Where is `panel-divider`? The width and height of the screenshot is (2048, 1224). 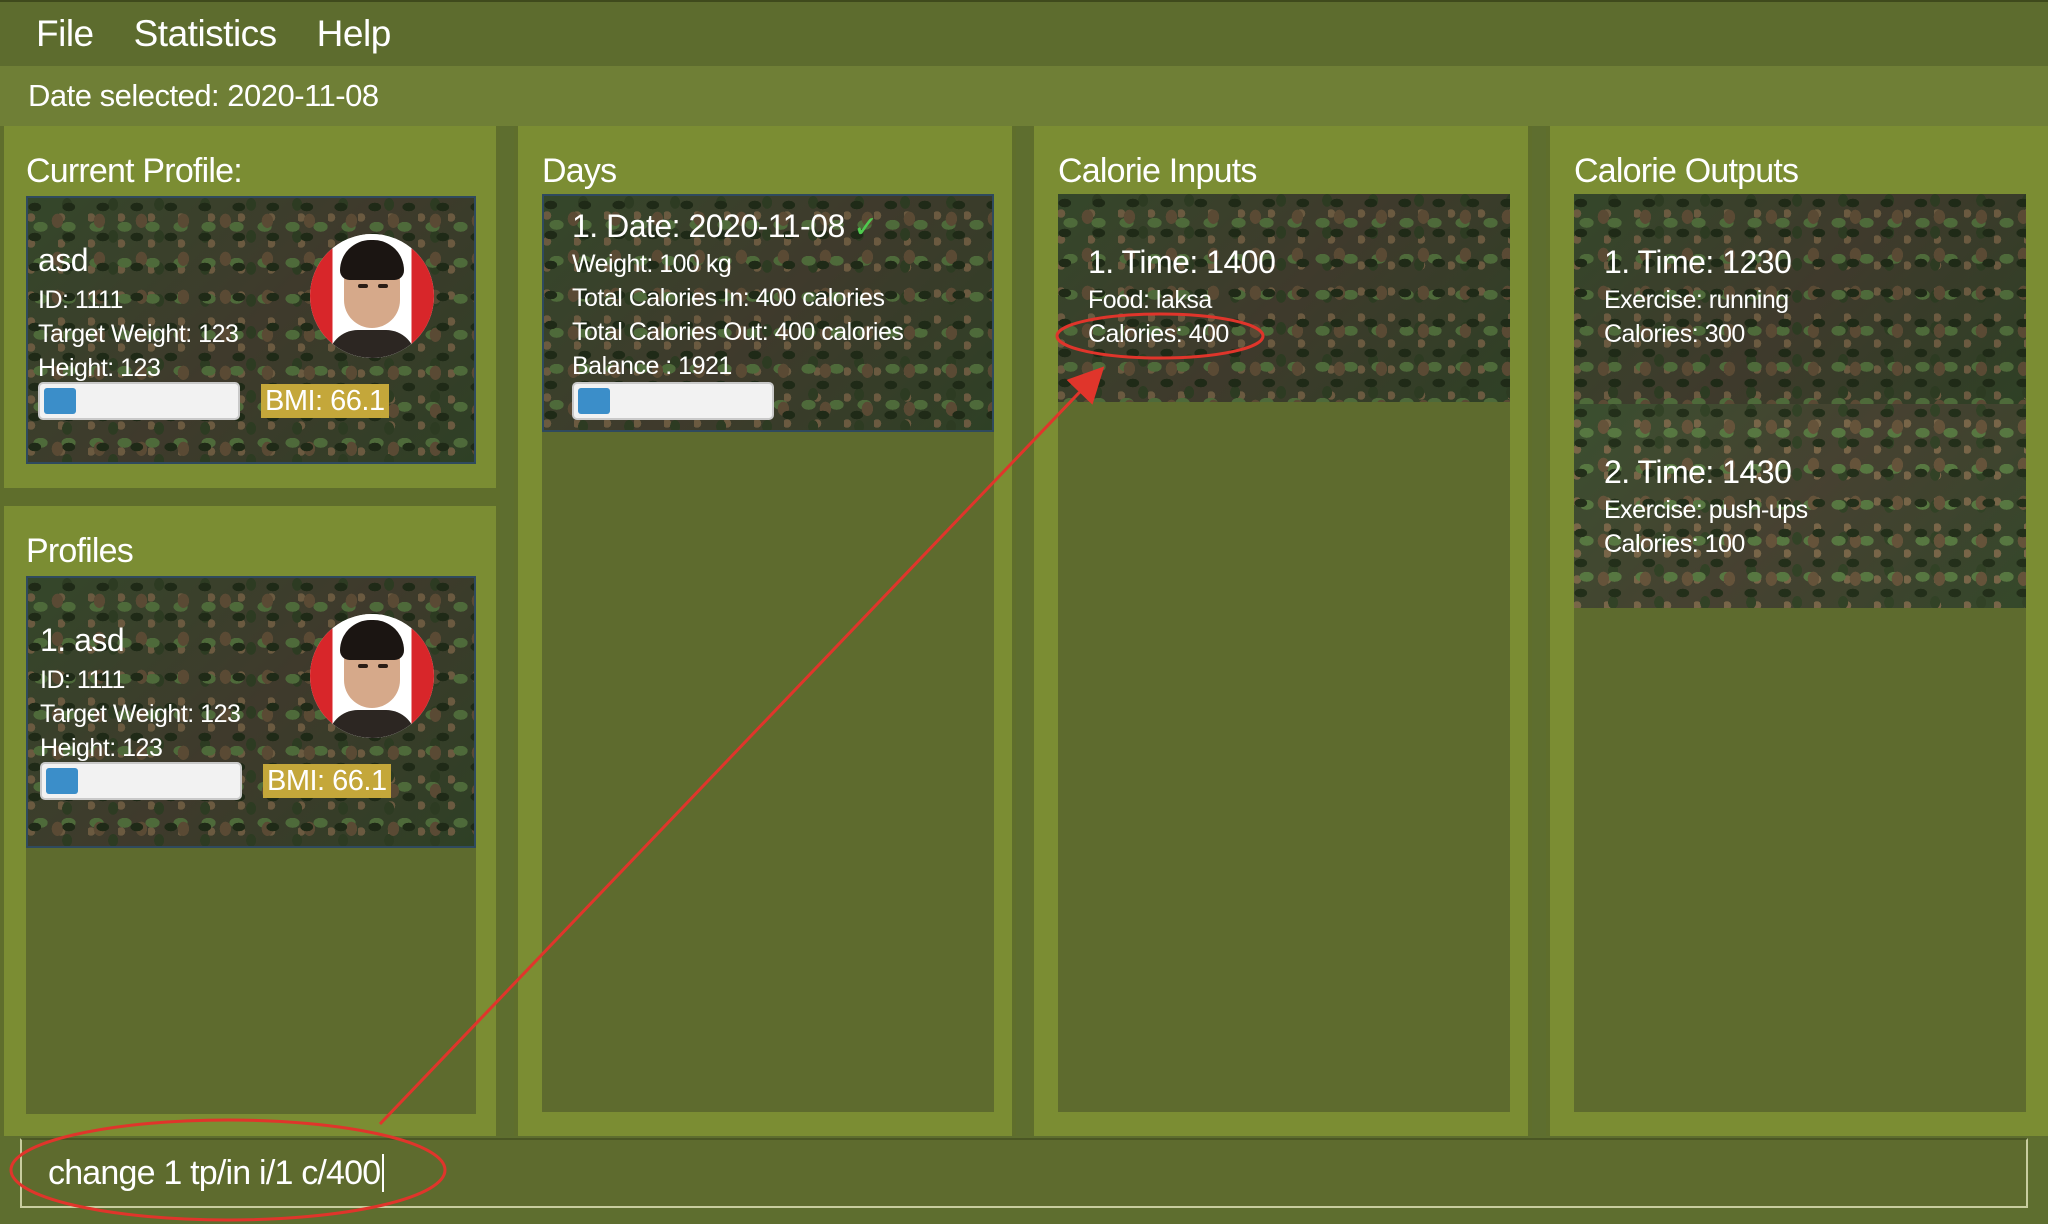
panel-divider is located at coordinates (250, 497).